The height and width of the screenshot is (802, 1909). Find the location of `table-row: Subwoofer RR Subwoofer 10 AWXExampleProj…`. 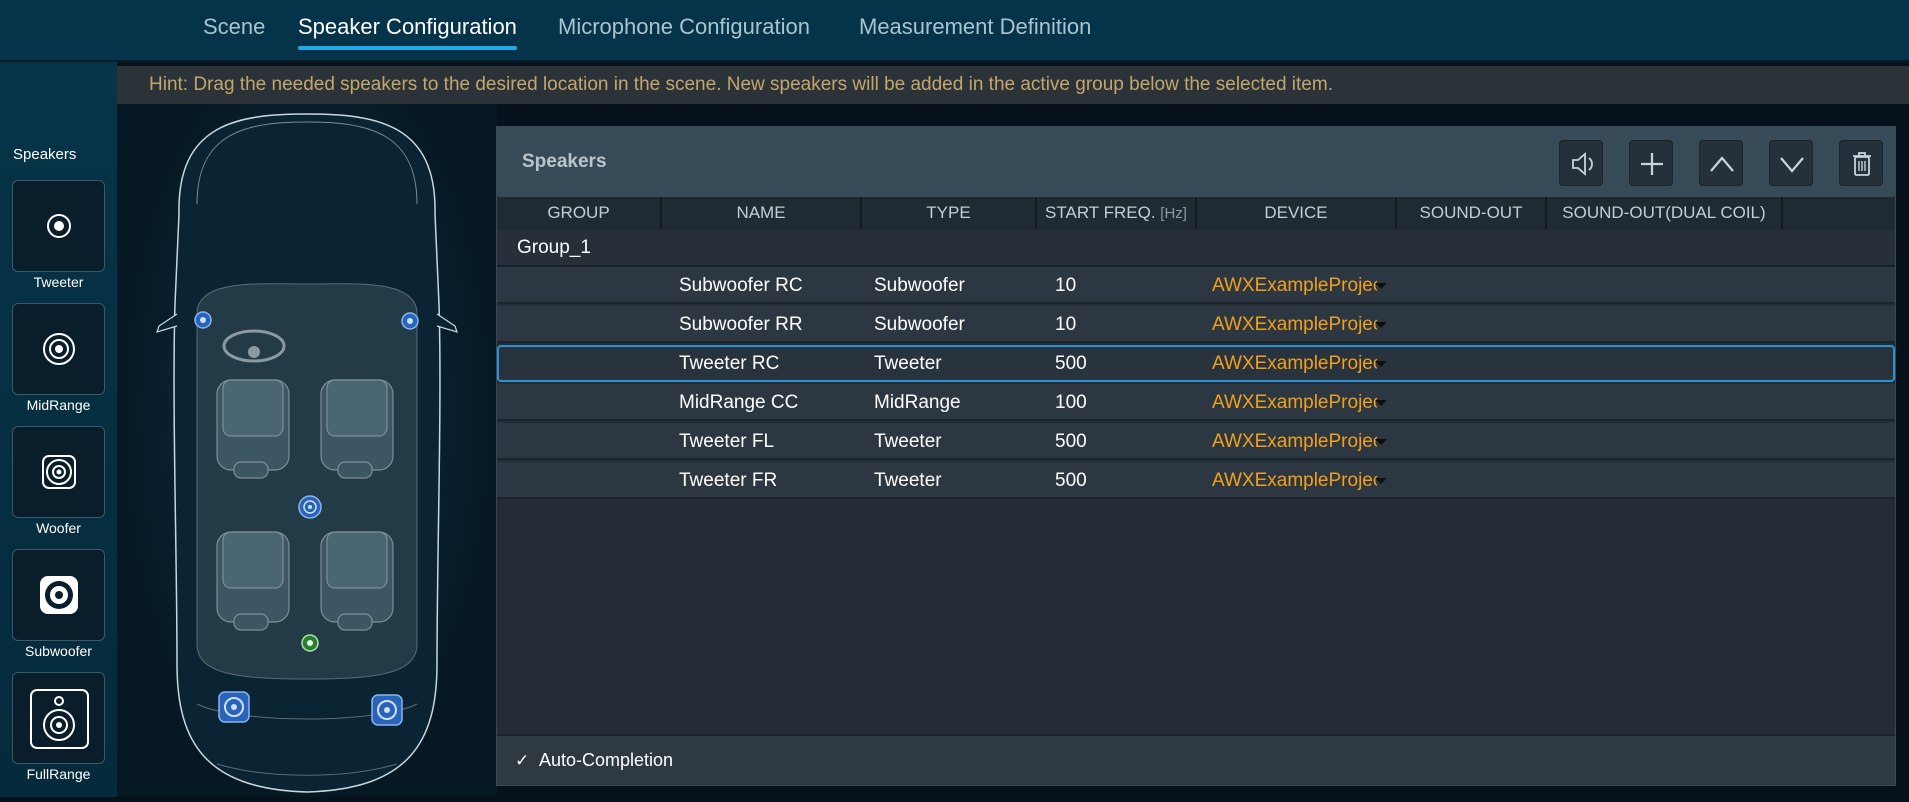

table-row: Subwoofer RR Subwoofer 10 AWXExampleProj… is located at coordinates (1196, 324).